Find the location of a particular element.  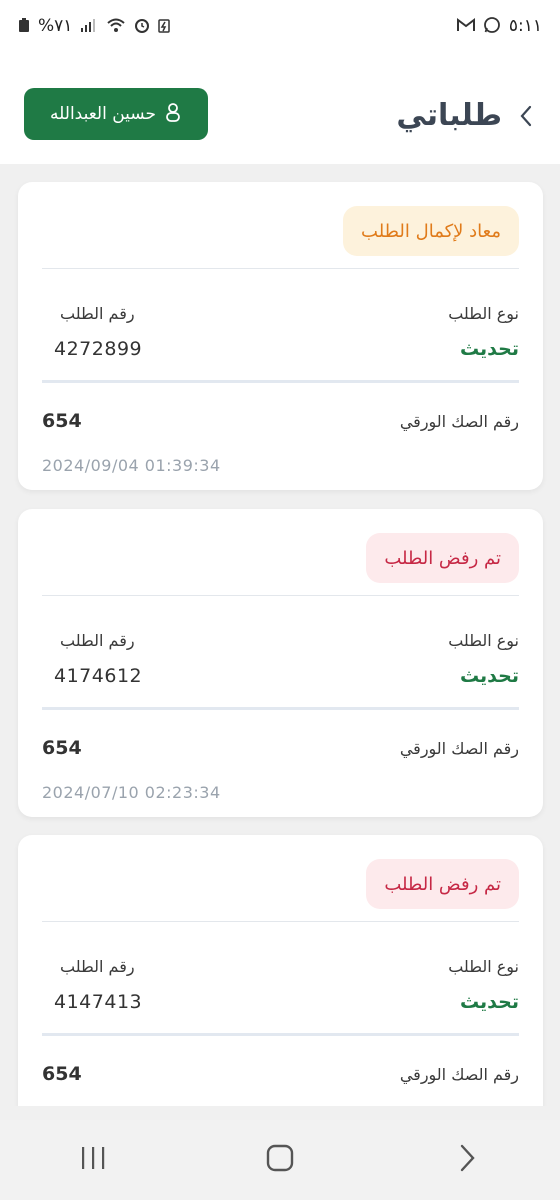

request-date: 2024/09/04 01:39:34 is located at coordinates (131, 465).